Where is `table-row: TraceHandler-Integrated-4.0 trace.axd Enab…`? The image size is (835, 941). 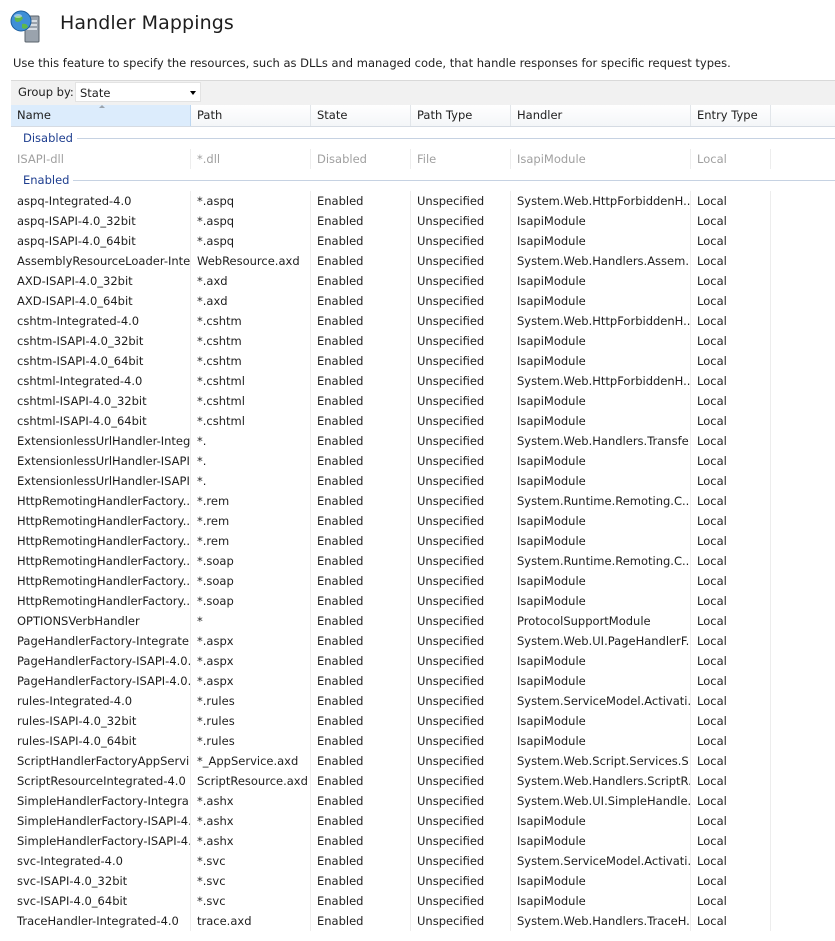
table-row: TraceHandler-Integrated-4.0 trace.axd Enab… is located at coordinates (423, 921).